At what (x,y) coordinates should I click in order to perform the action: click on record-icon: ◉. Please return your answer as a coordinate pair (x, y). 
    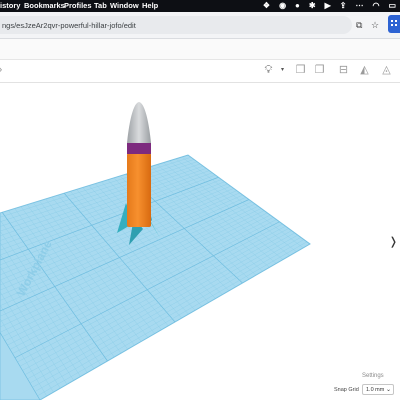
    Looking at the image, I should click on (282, 5).